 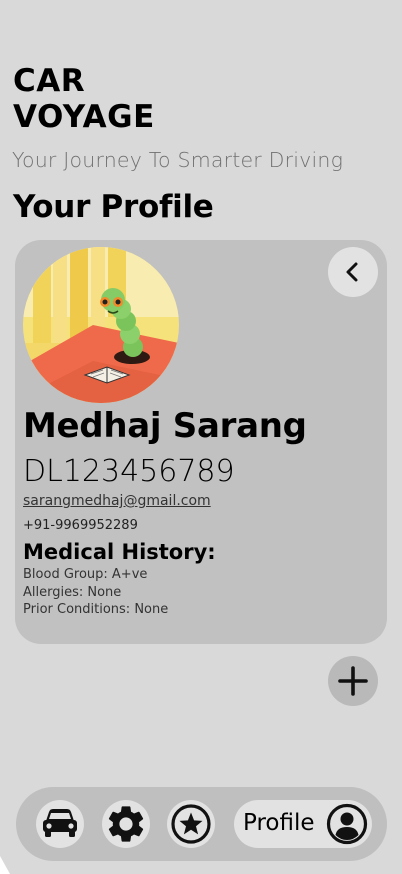 What do you see at coordinates (165, 426) in the screenshot?
I see `user-name: Medhaj Sarang` at bounding box center [165, 426].